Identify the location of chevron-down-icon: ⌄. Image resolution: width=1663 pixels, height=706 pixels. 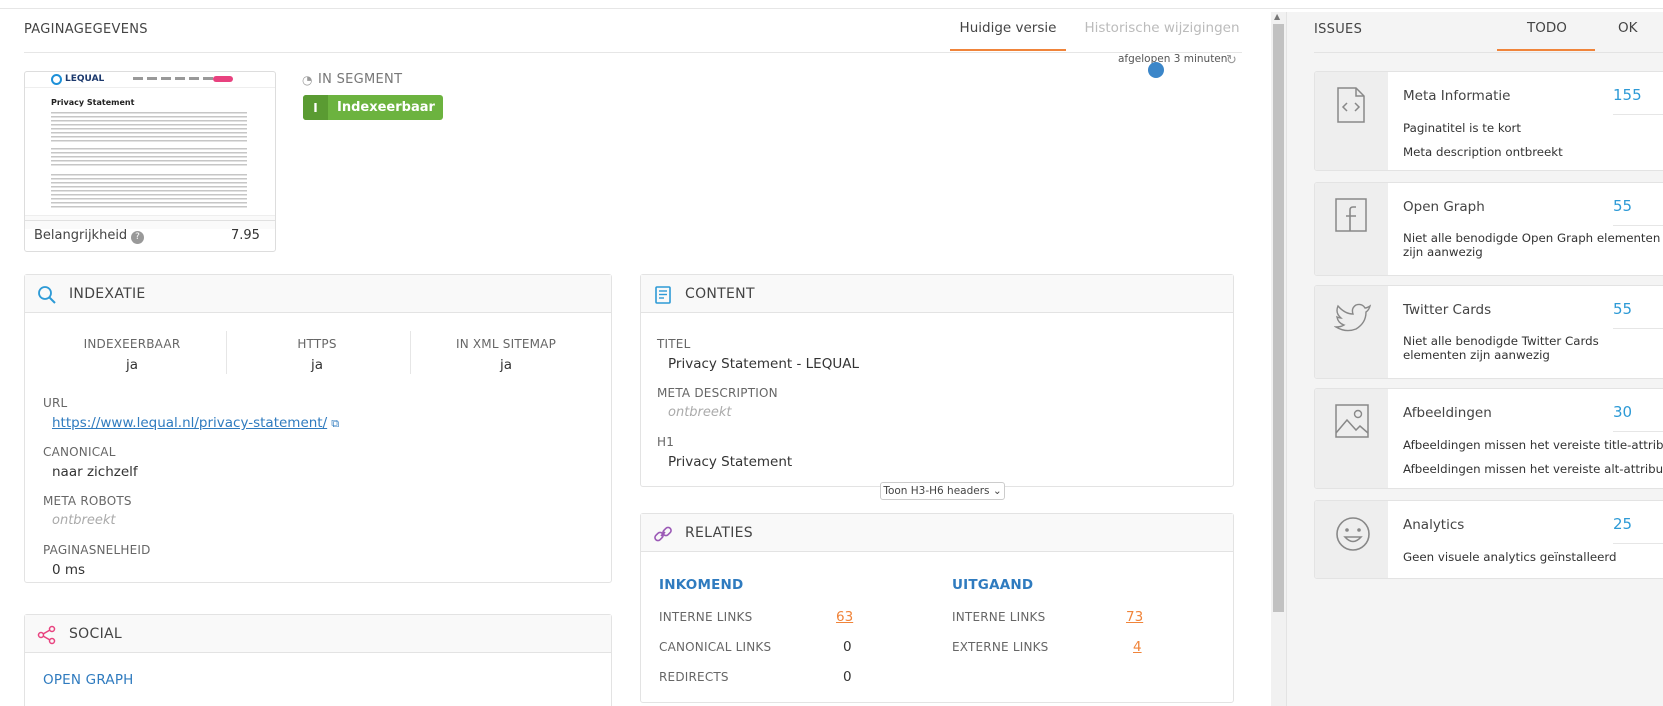
(997, 491).